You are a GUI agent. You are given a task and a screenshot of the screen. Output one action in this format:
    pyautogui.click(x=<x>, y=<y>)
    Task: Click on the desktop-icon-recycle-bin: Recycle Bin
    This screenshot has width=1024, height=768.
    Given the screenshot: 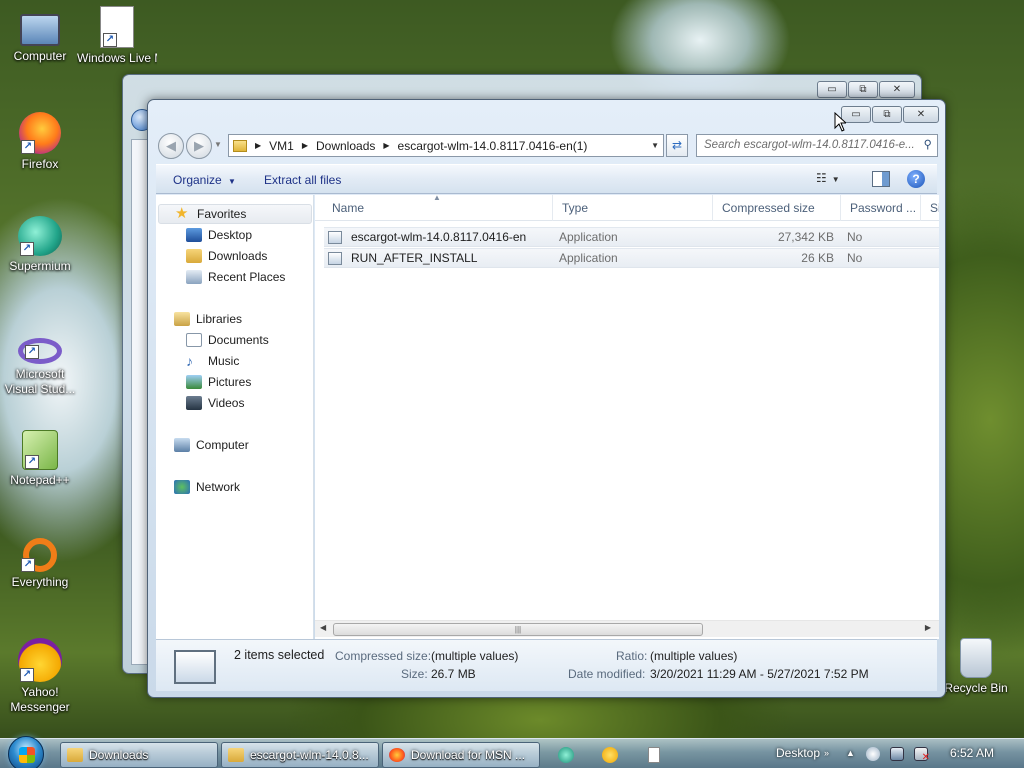 What is the action you would take?
    pyautogui.click(x=976, y=667)
    